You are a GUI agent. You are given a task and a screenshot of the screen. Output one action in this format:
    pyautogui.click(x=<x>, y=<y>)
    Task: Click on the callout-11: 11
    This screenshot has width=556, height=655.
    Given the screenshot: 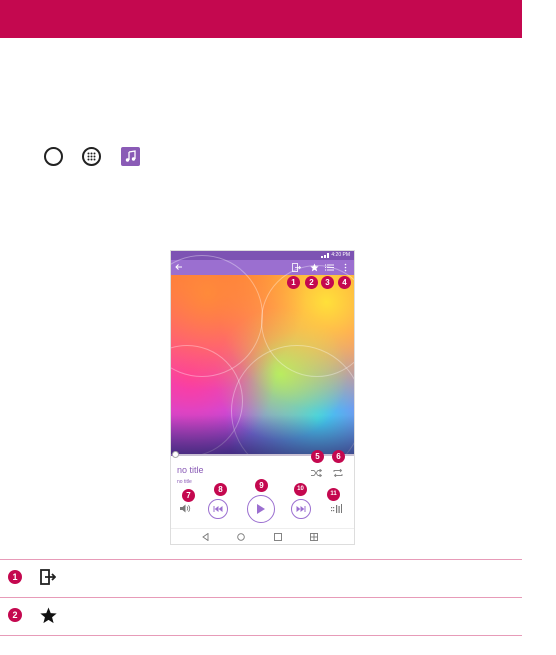 What is the action you would take?
    pyautogui.click(x=333, y=494)
    